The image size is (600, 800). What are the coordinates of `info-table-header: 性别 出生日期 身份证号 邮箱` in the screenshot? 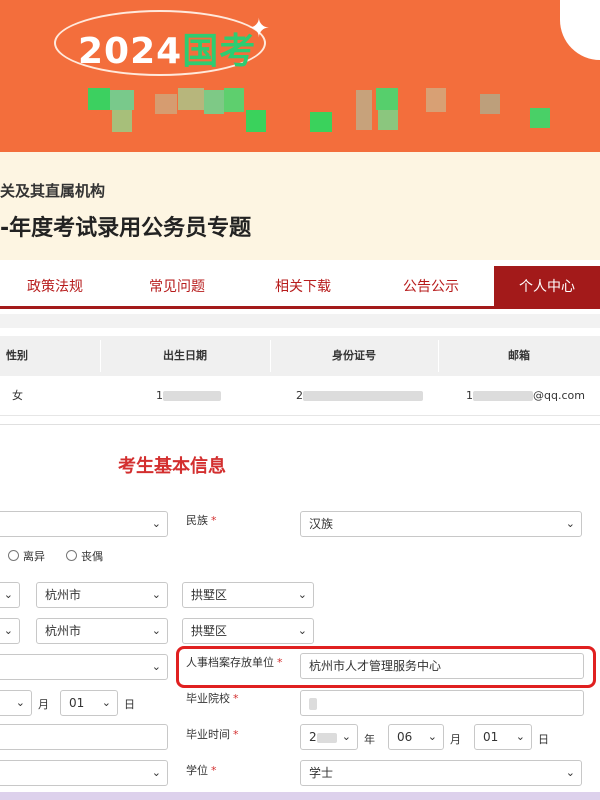 It's located at (300, 356).